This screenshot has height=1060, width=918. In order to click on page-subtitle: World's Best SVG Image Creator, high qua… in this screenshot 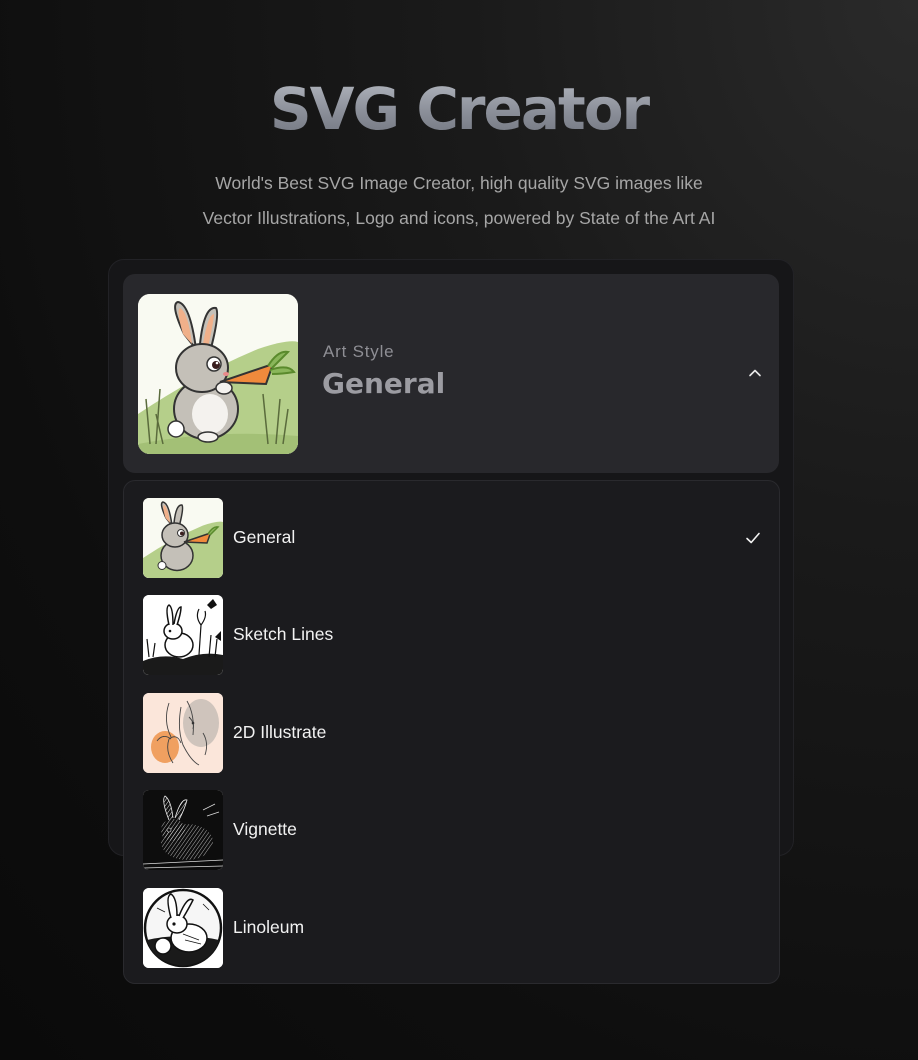, I will do `click(459, 200)`.